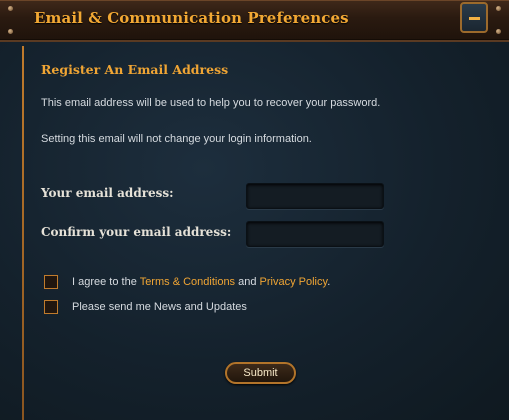 The width and height of the screenshot is (509, 420). I want to click on panel-header: Email & Communication Preferences, so click(254, 21).